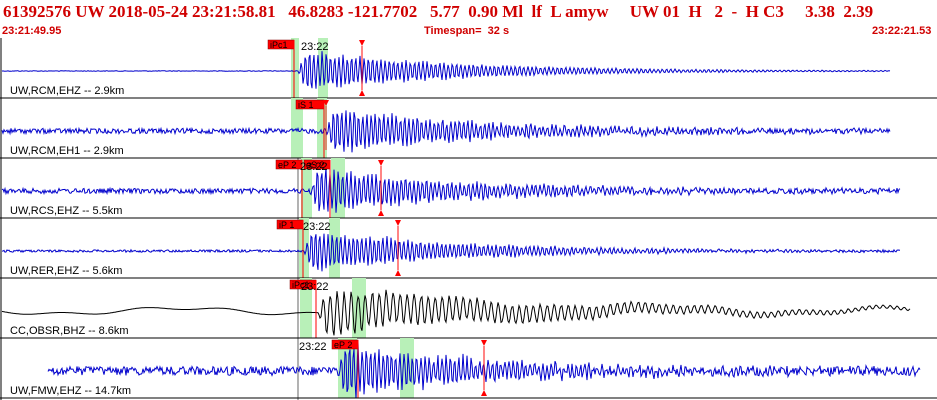 The width and height of the screenshot is (937, 400). Describe the element at coordinates (66, 211) in the screenshot. I see `station-label: UW,RCS,EHZ -- 5.5km` at that location.